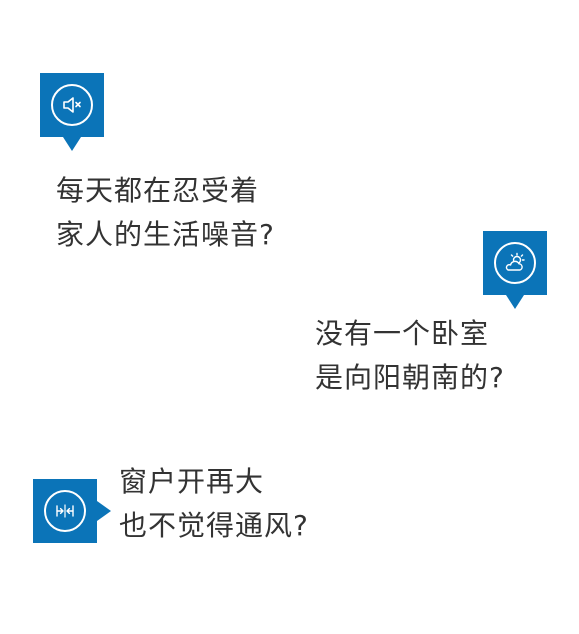 This screenshot has height=634, width=579. I want to click on sunlight-text: 没有一个卧室 是向阳朝南的?, so click(410, 356).